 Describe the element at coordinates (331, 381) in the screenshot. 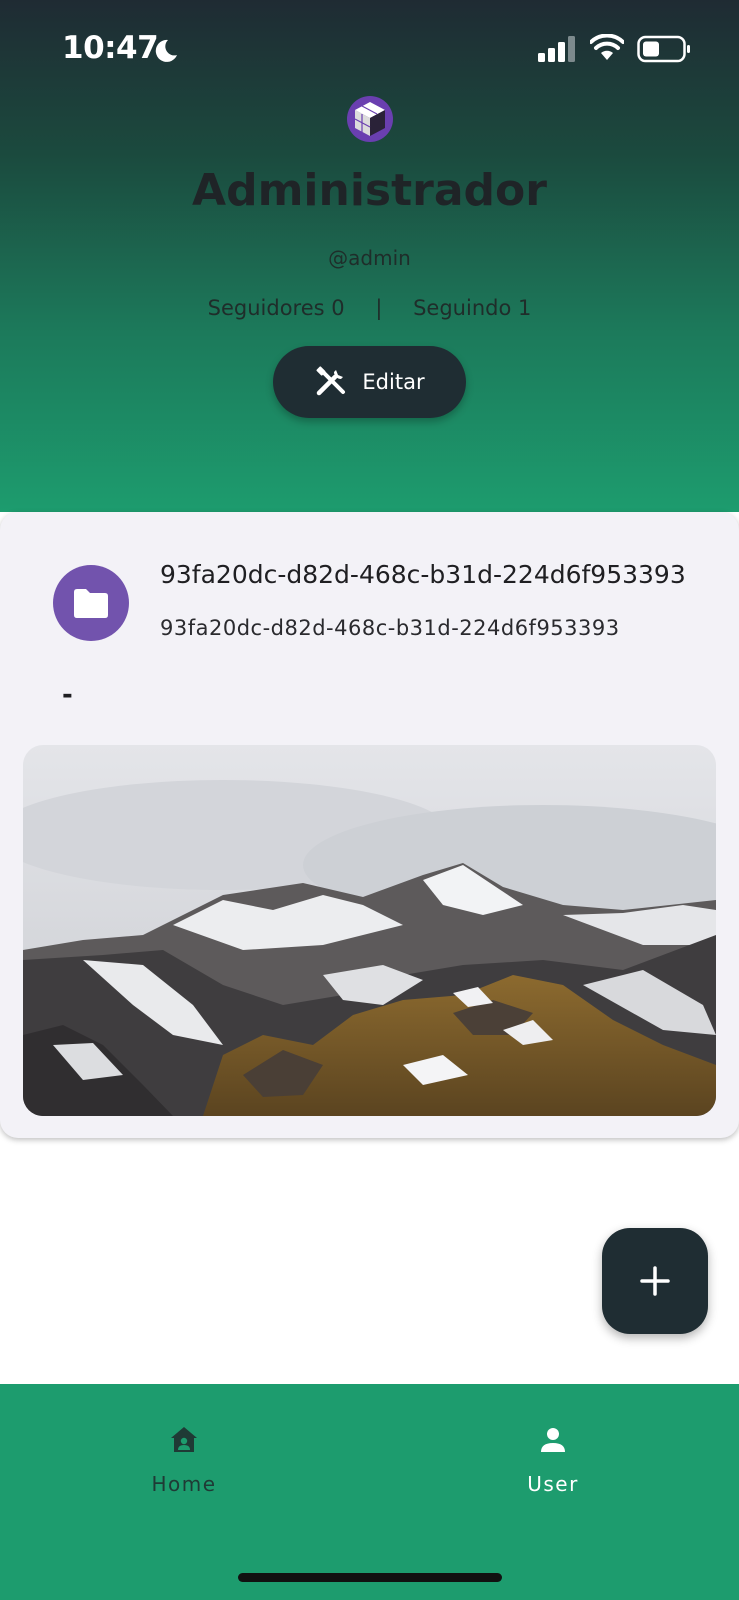

I see `tools-icon` at that location.